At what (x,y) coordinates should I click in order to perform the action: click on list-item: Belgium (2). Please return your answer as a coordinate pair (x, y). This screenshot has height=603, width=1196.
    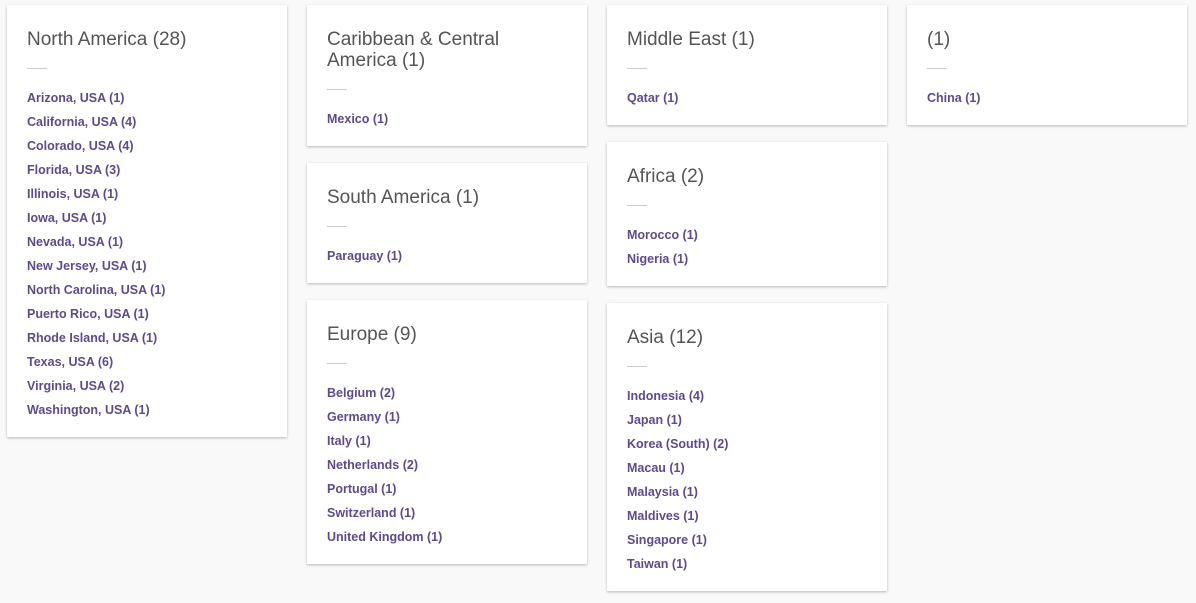
    Looking at the image, I should click on (447, 393).